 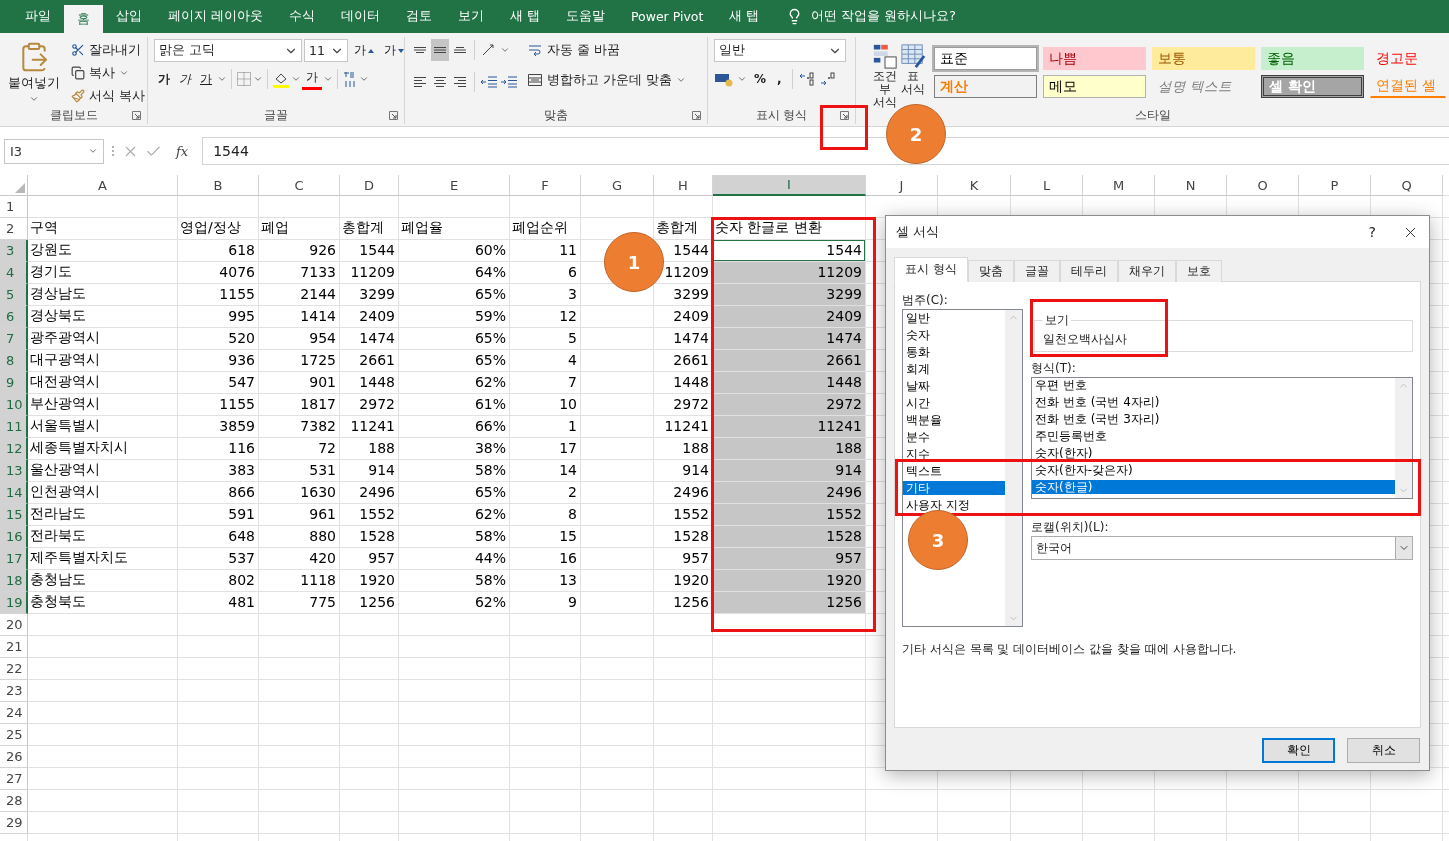 What do you see at coordinates (302, 16) in the screenshot?
I see `ribbon-tab: 수식` at bounding box center [302, 16].